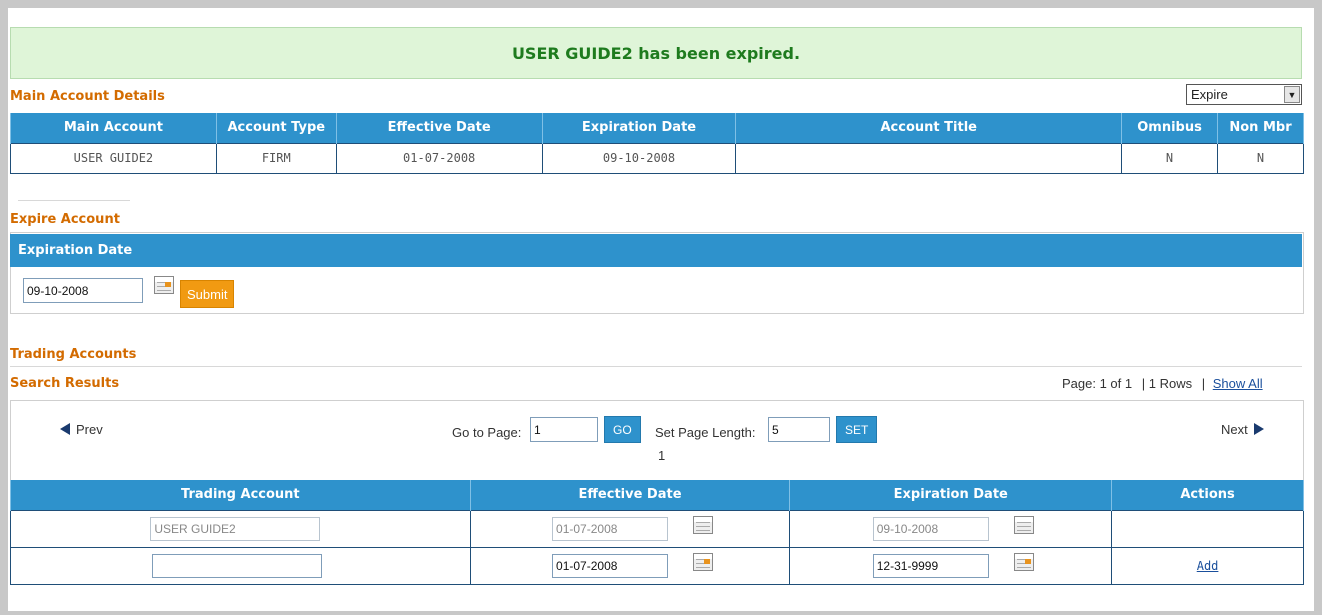 This screenshot has width=1322, height=615. I want to click on col-omnibus: Omnibus, so click(1170, 128).